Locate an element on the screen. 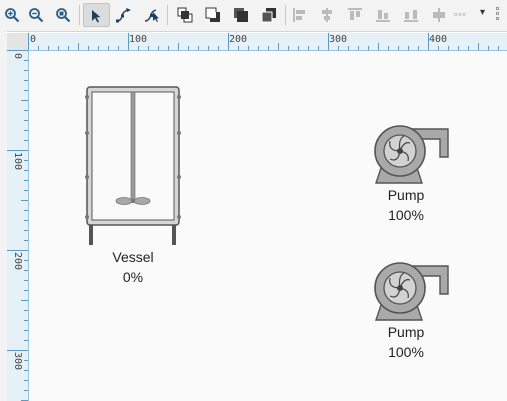  distribute-horizontal-button is located at coordinates (411, 15).